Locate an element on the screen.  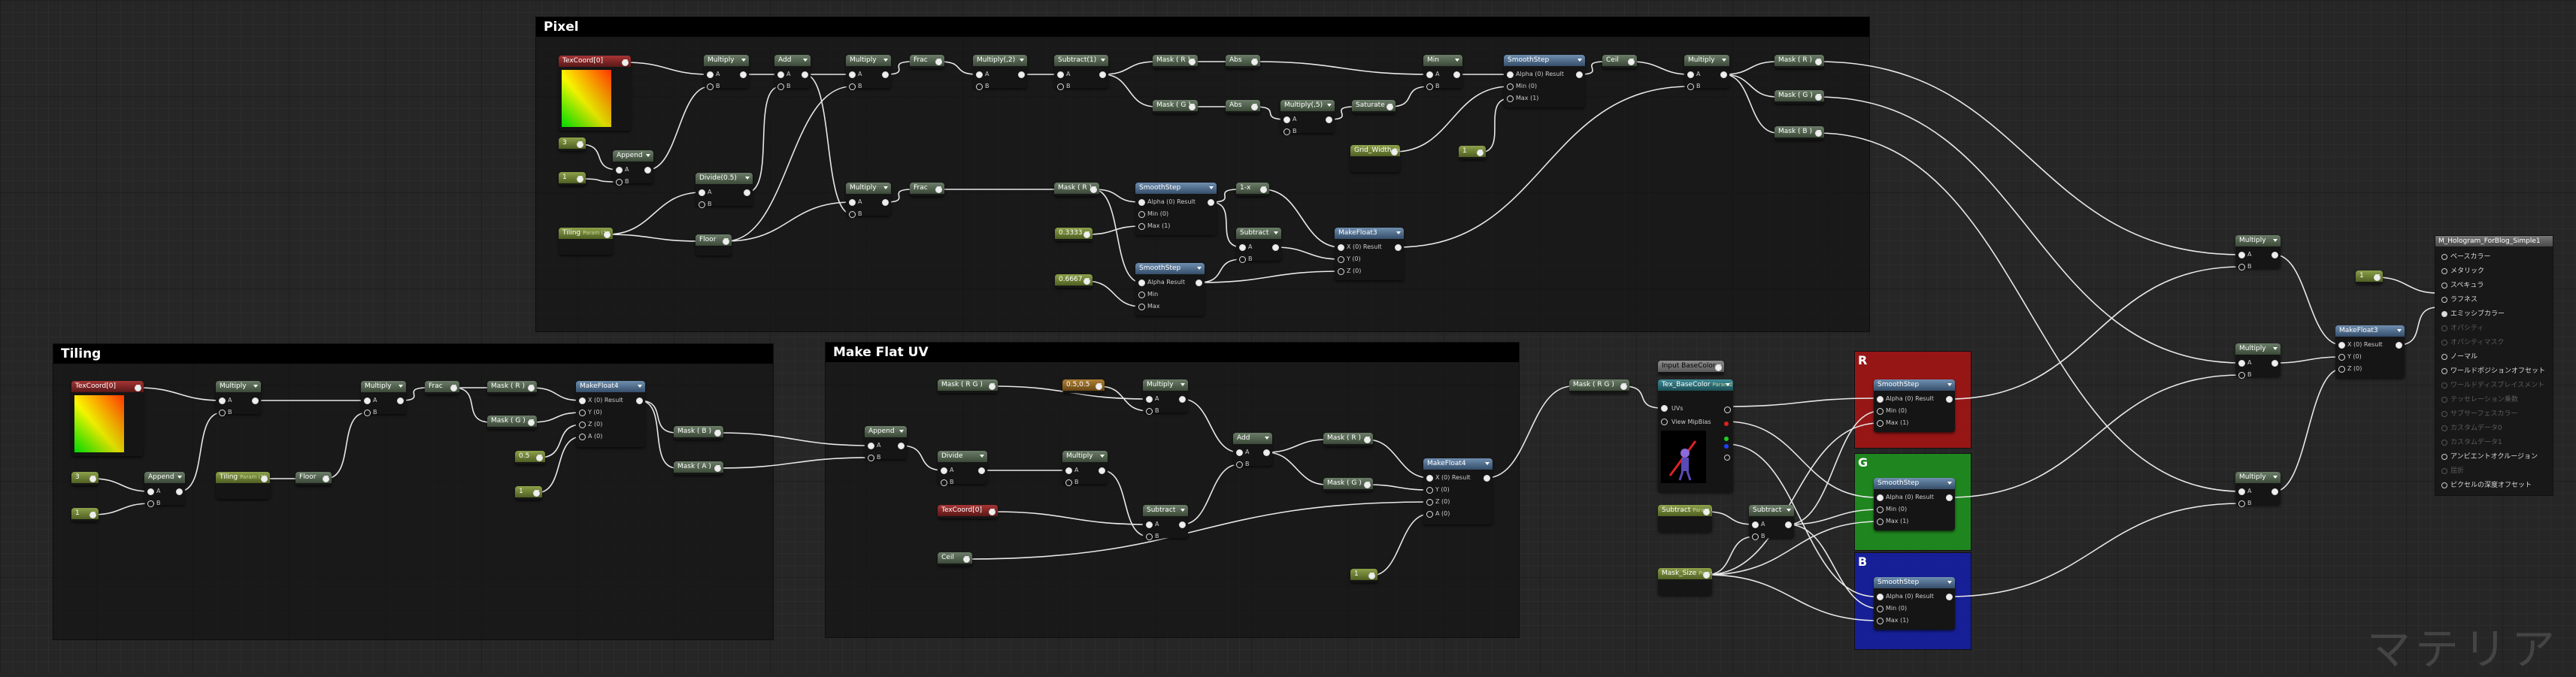
divide-a-node: Divide(0.5) A B is located at coordinates (724, 191).